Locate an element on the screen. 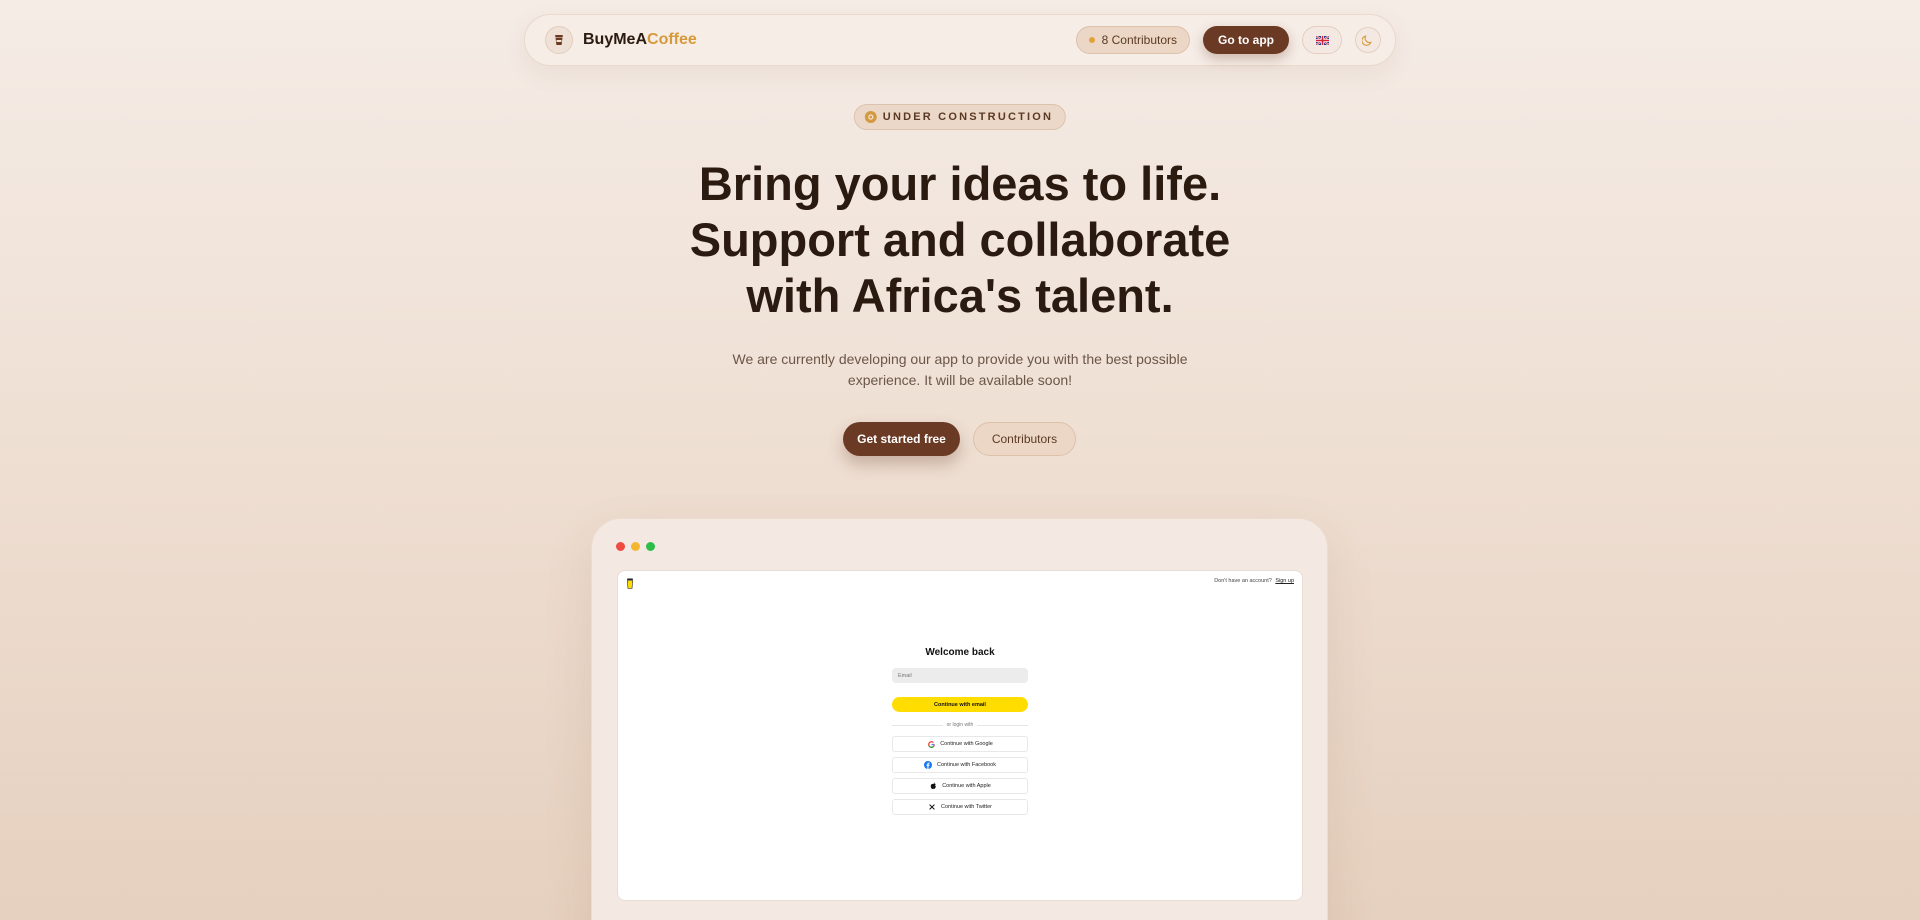 The image size is (1920, 920). apple-login-button: Continue with Apple is located at coordinates (960, 786).